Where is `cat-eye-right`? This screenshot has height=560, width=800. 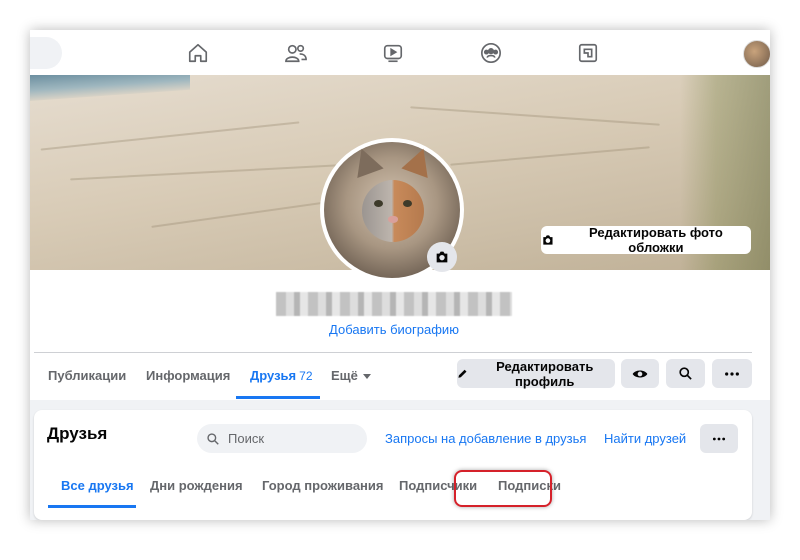 cat-eye-right is located at coordinates (407, 203).